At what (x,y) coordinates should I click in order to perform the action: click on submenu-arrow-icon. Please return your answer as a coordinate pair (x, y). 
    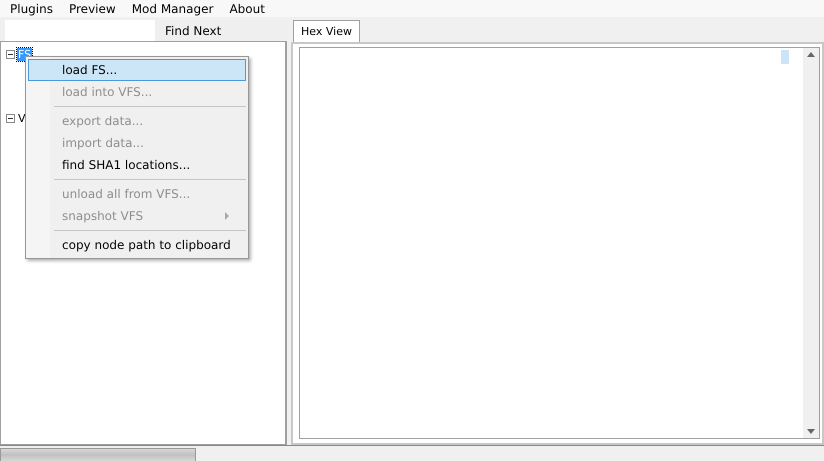
    Looking at the image, I should click on (227, 216).